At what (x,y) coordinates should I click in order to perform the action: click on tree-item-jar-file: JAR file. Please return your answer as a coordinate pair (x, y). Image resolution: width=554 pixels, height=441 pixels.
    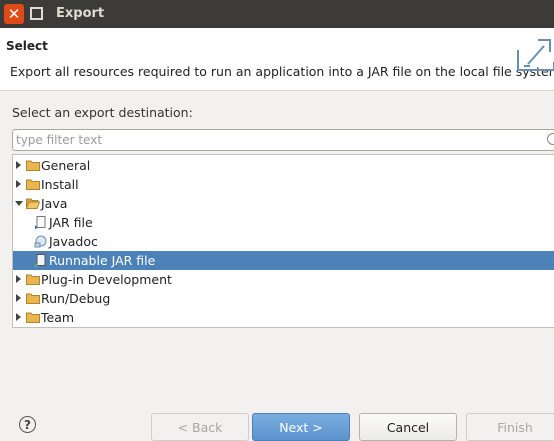
    Looking at the image, I should click on (283, 222).